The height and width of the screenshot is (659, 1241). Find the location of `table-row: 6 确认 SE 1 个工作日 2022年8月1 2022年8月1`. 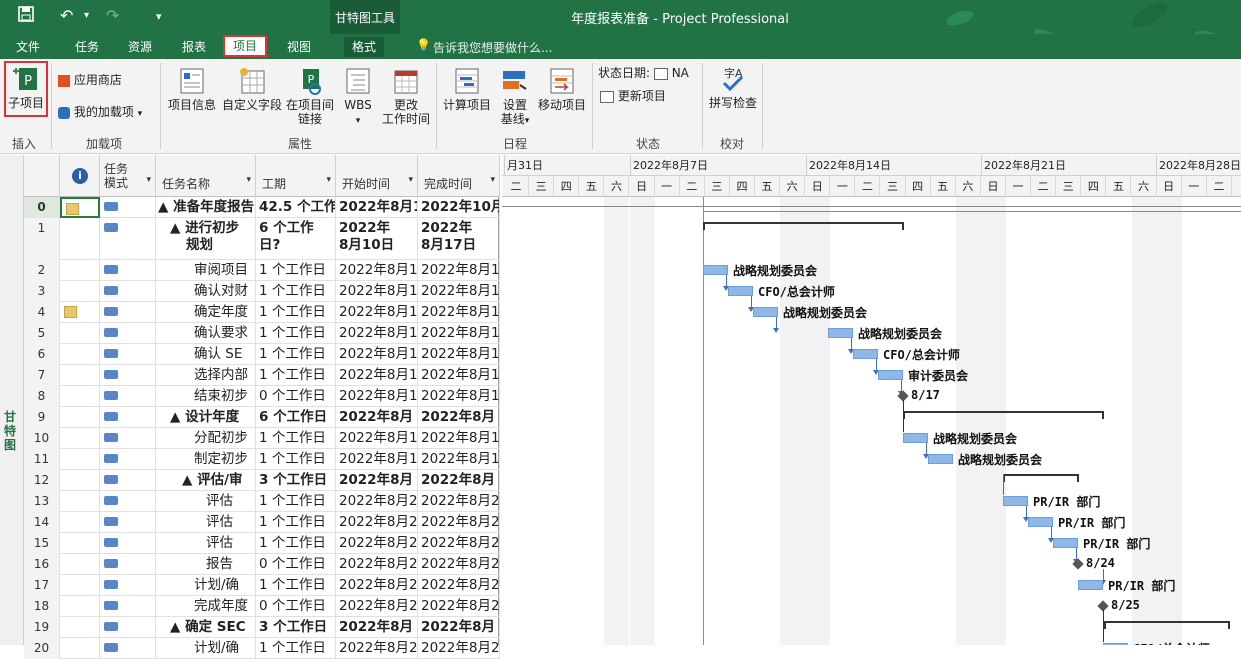

table-row: 6 确认 SE 1 个工作日 2022年8月1 2022年8月1 is located at coordinates (262, 354).